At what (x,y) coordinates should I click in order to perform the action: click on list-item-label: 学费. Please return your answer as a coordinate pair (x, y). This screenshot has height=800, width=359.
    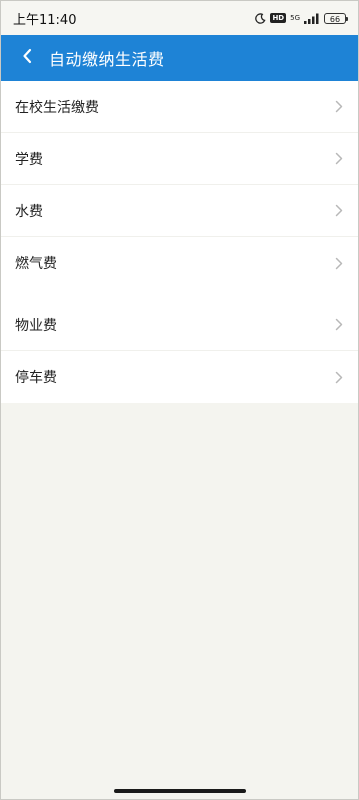
    Looking at the image, I should click on (29, 159).